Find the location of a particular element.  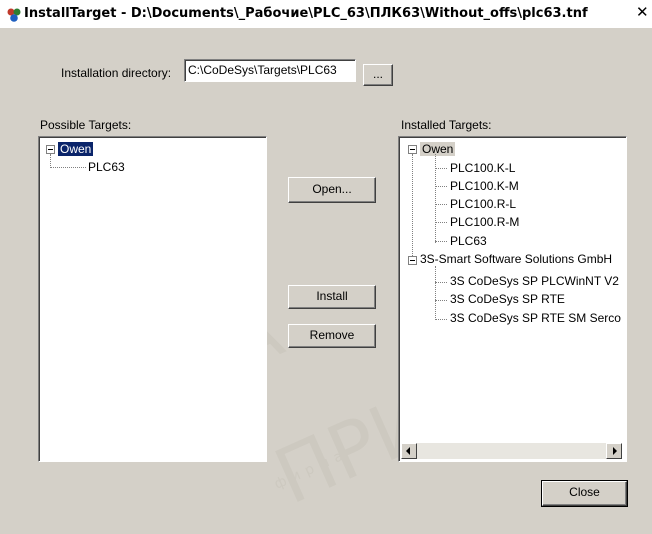

installed-targets-label: Installed Targets: is located at coordinates (446, 125).